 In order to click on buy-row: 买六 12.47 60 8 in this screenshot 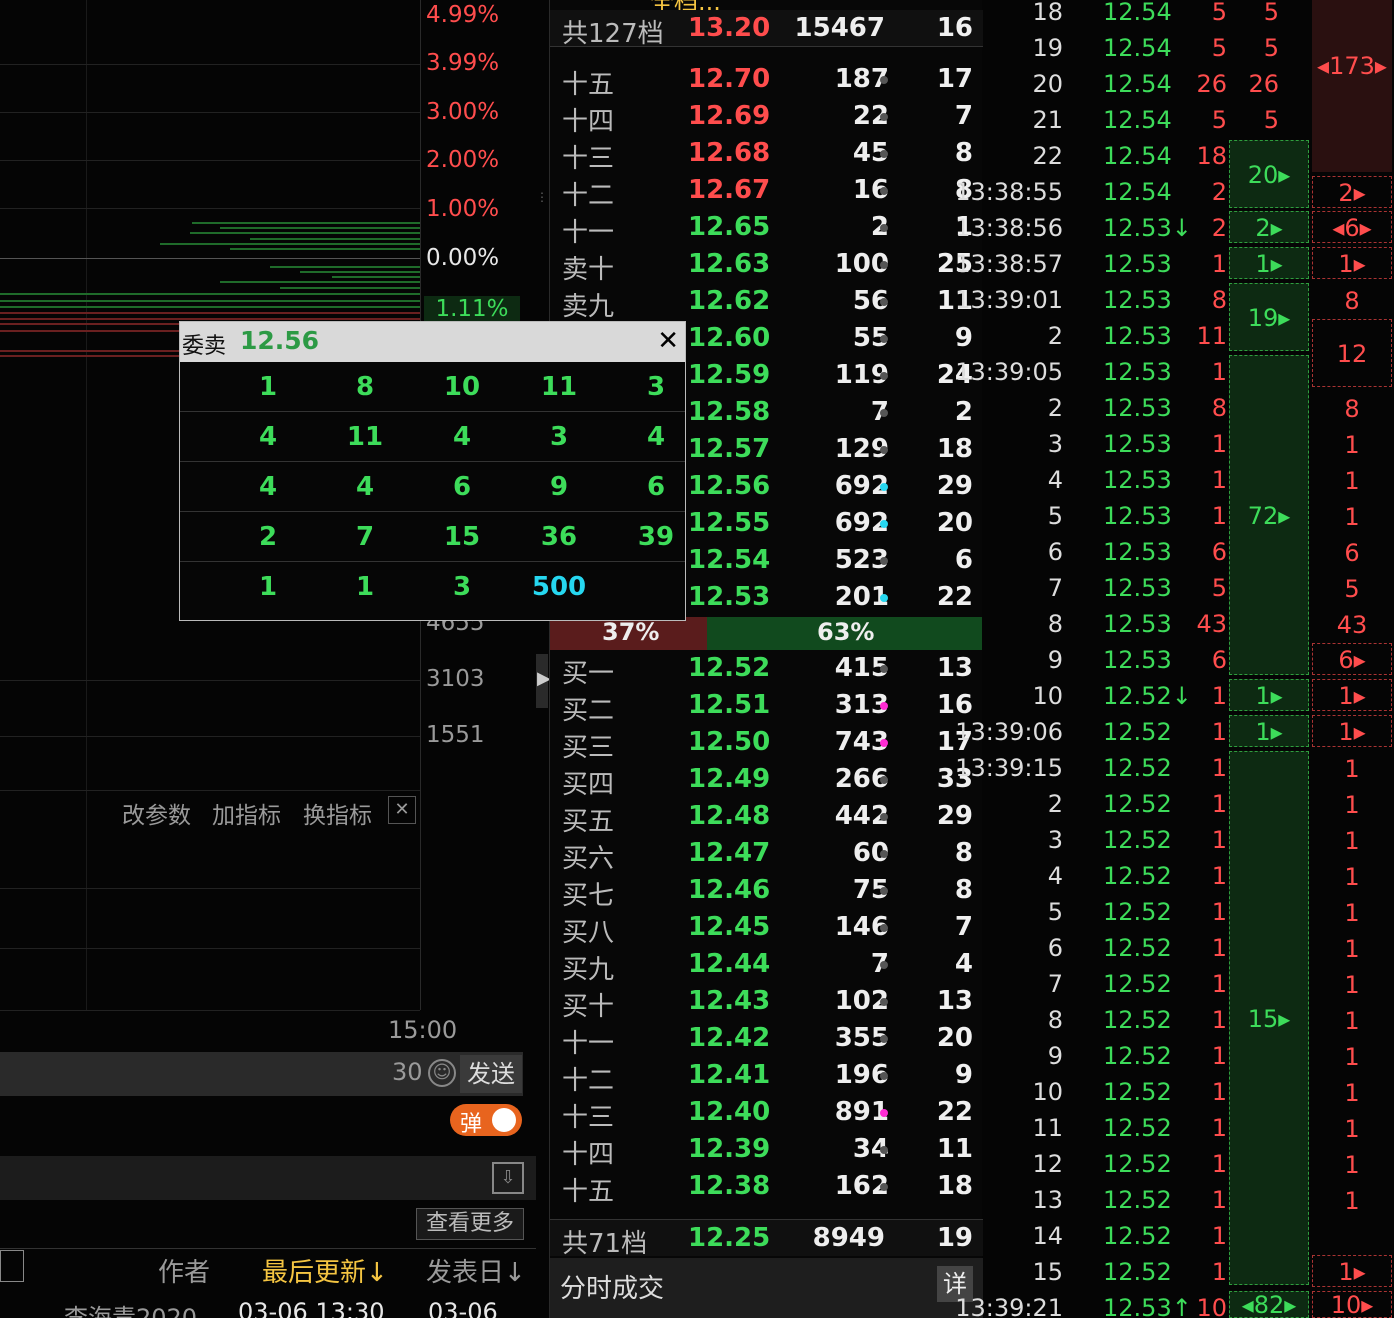, I will do `click(766, 854)`.